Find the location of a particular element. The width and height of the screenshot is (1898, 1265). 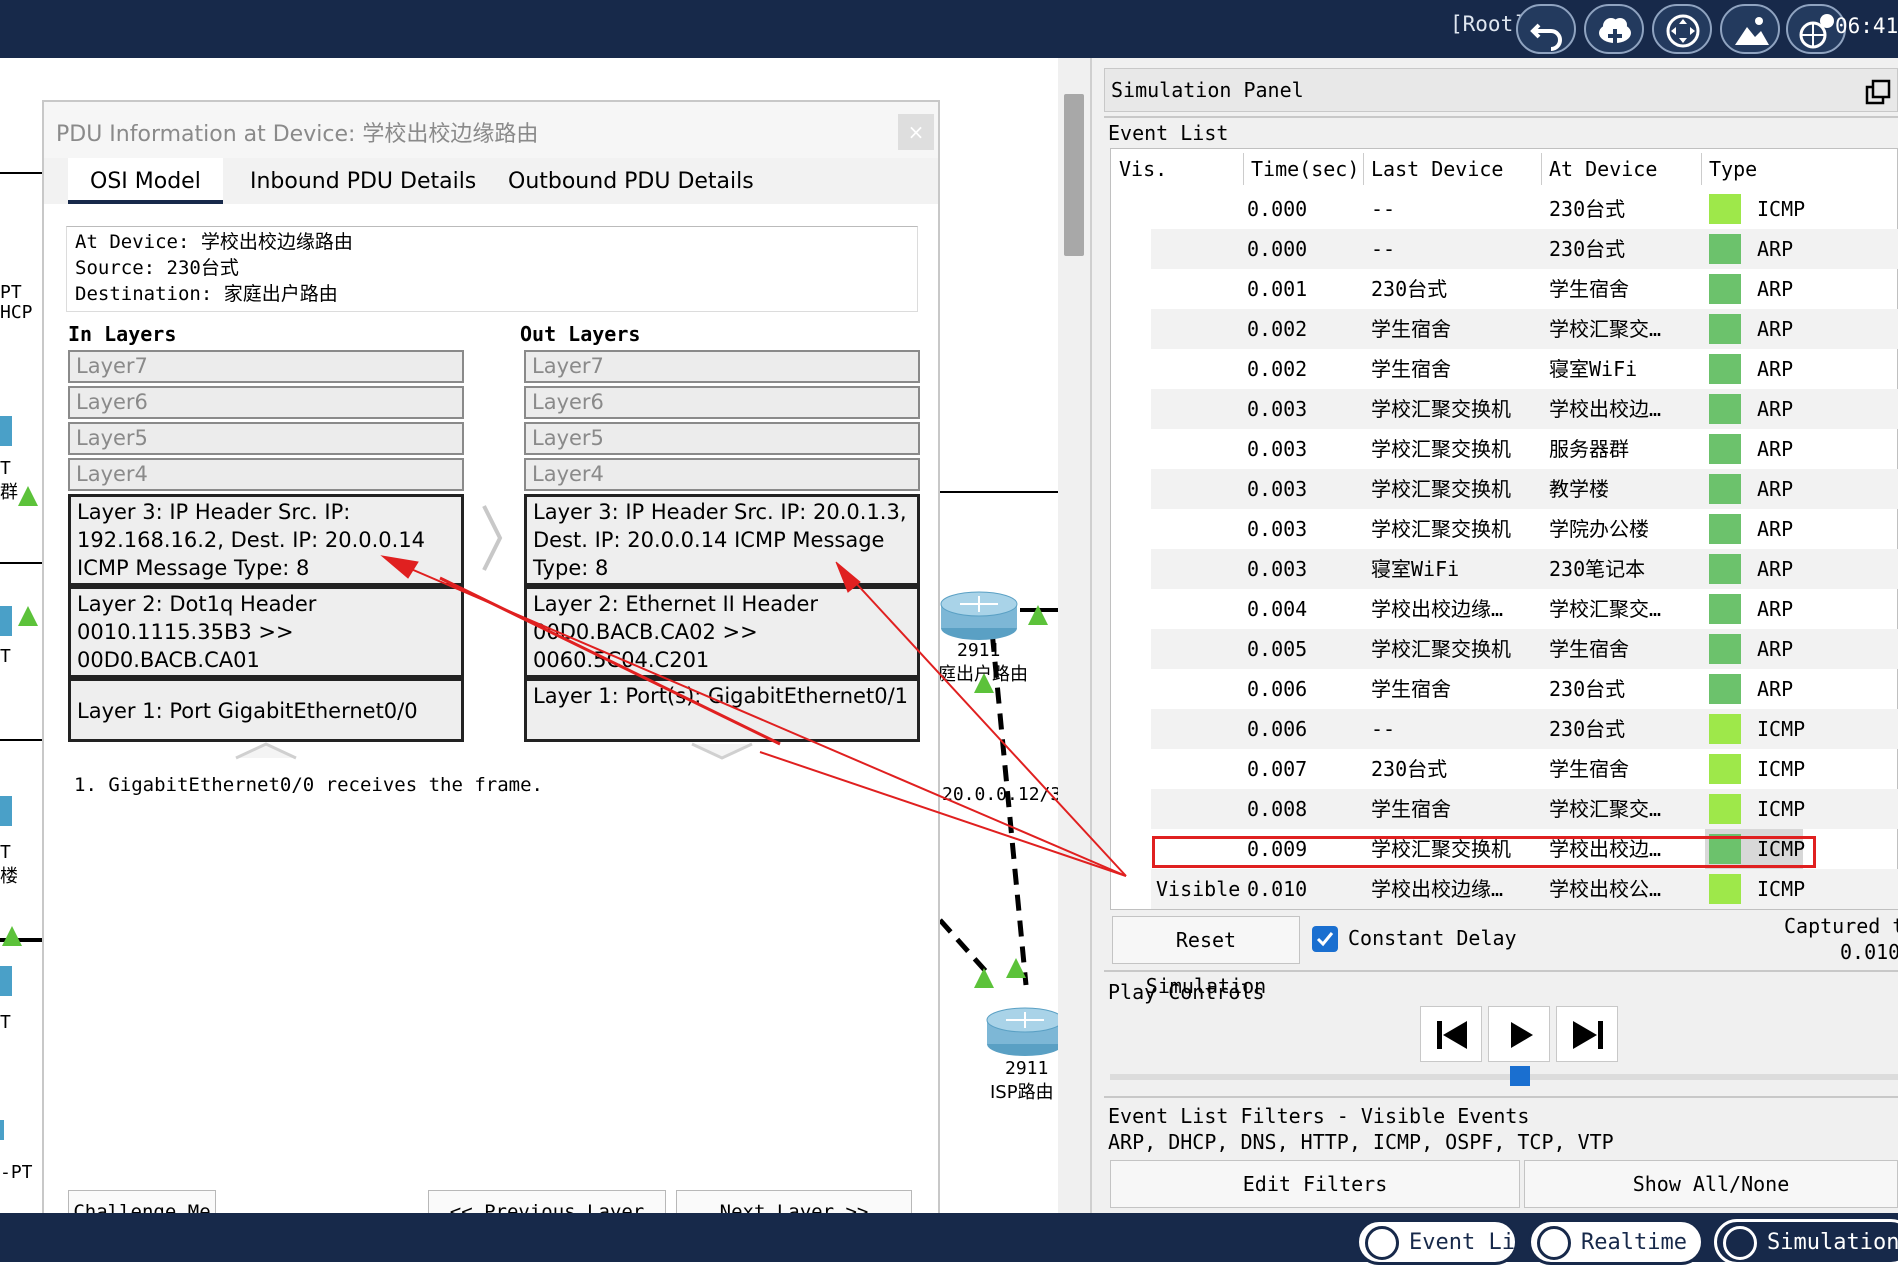

col-at-device: At Device is located at coordinates (1603, 169).